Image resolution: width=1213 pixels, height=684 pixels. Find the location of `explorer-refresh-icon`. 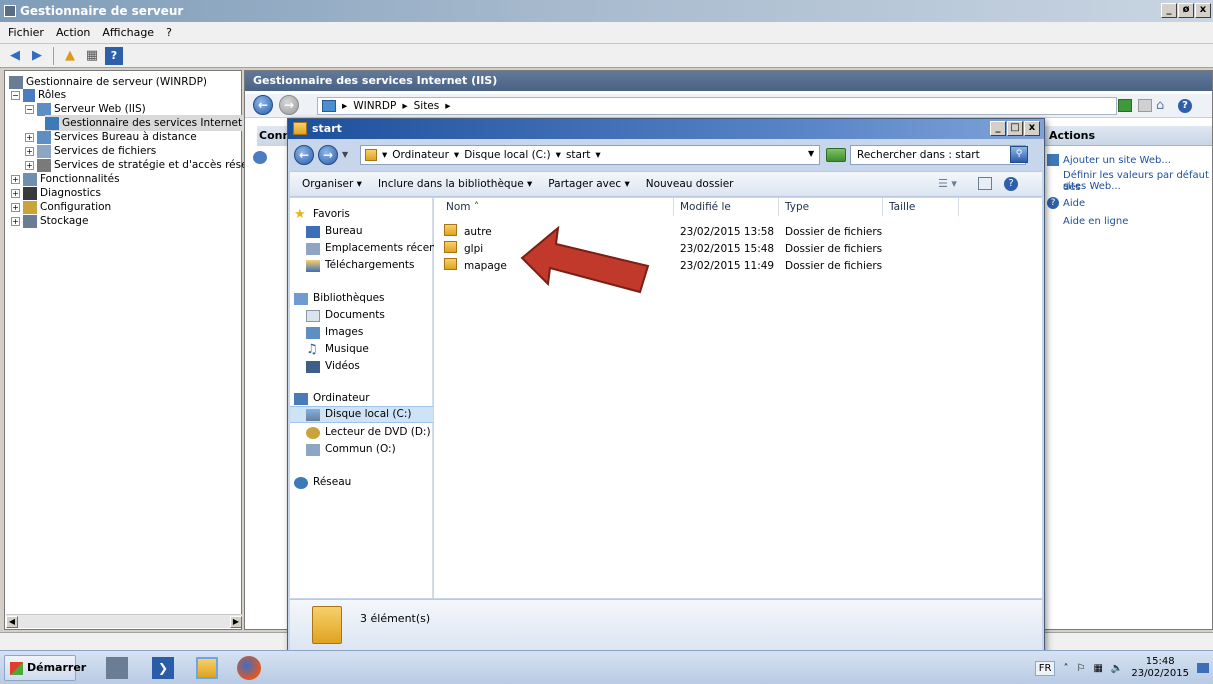

explorer-refresh-icon is located at coordinates (836, 155).